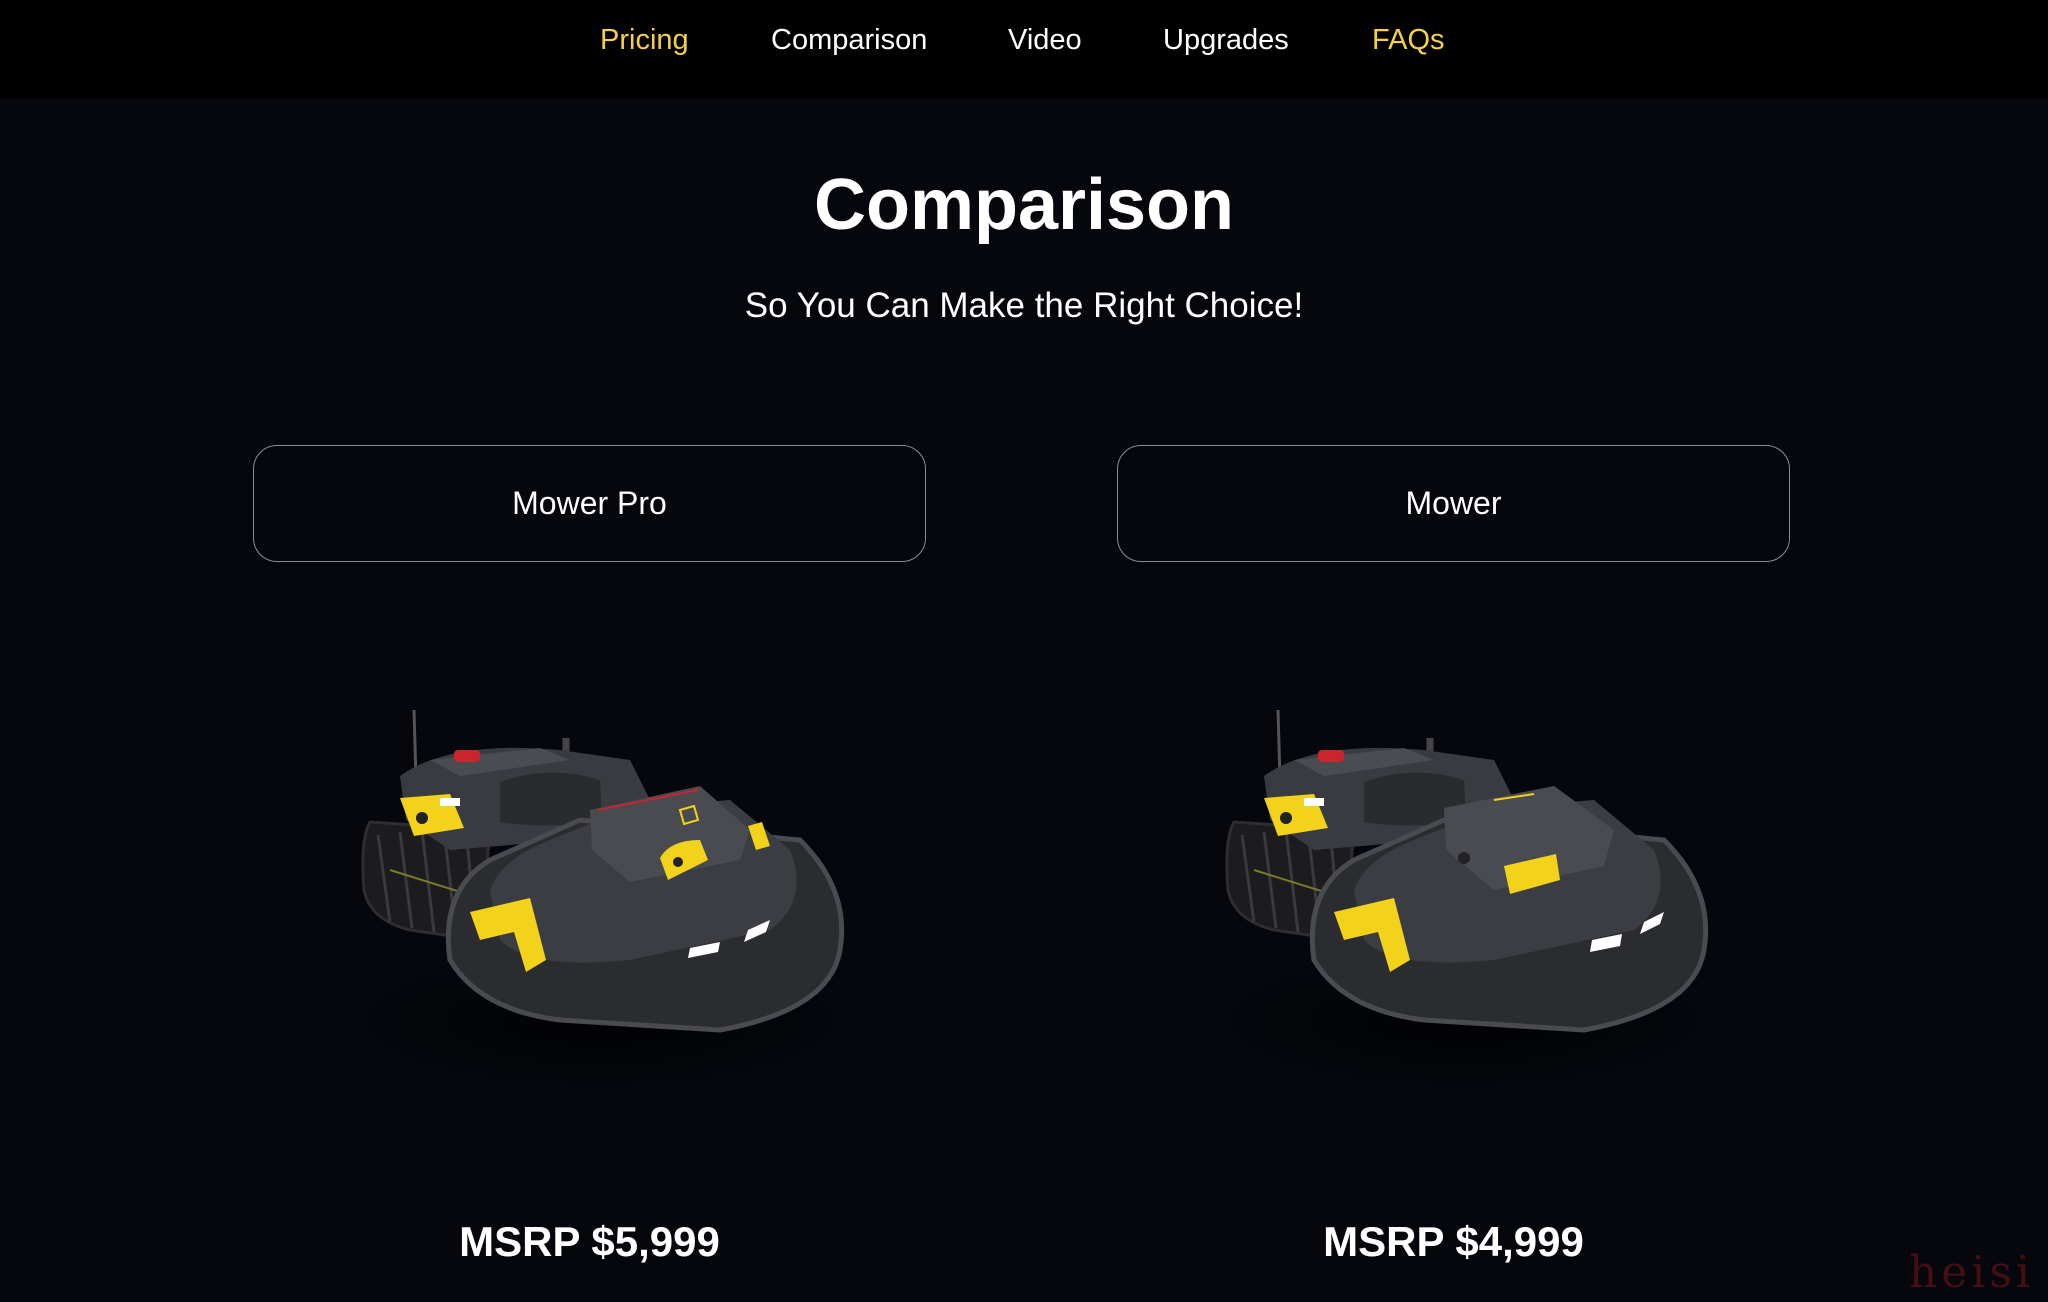  What do you see at coordinates (1453, 503) in the screenshot?
I see `mower-button: Mower` at bounding box center [1453, 503].